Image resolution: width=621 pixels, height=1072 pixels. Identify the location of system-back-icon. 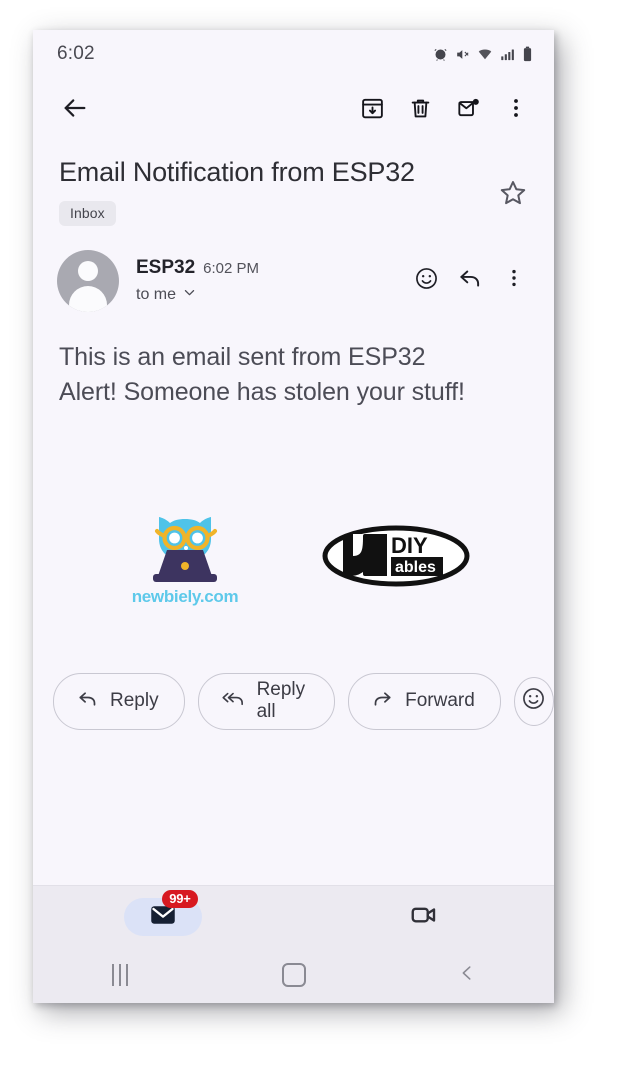
(467, 975).